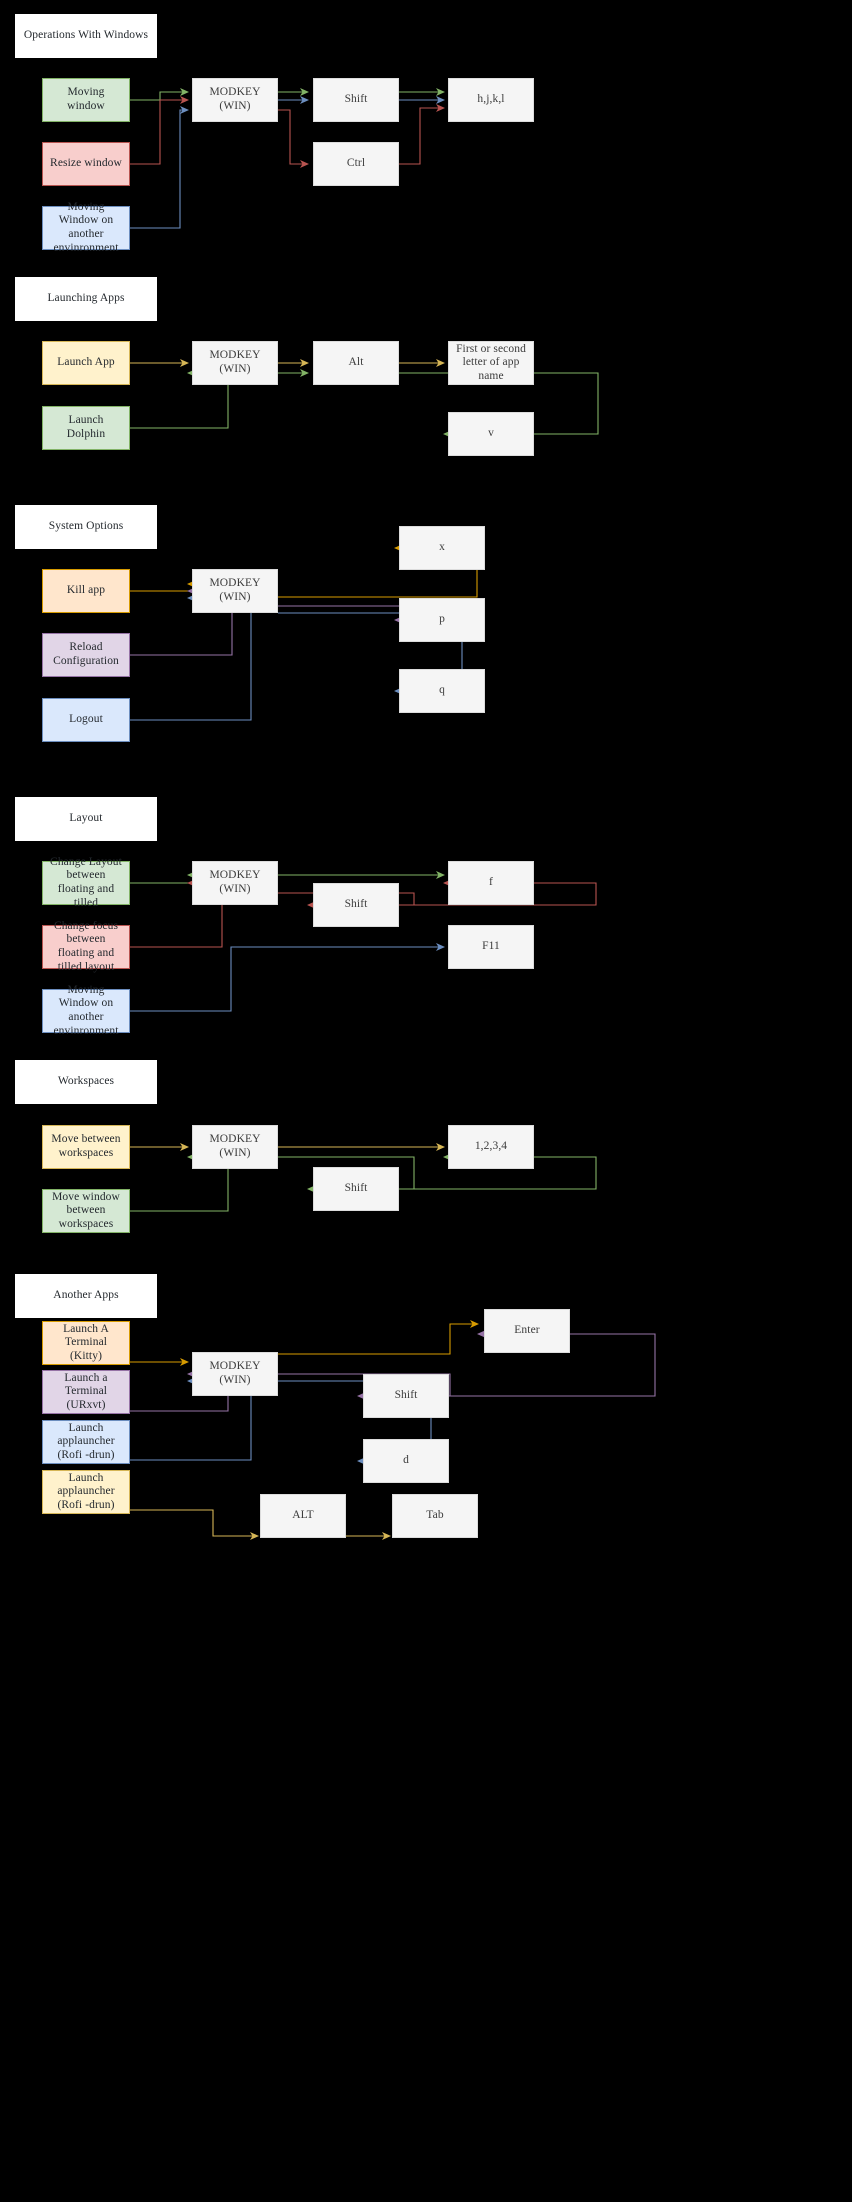 The height and width of the screenshot is (2202, 852). I want to click on action-move-between-workspaces: Move between workspaces, so click(86, 1147).